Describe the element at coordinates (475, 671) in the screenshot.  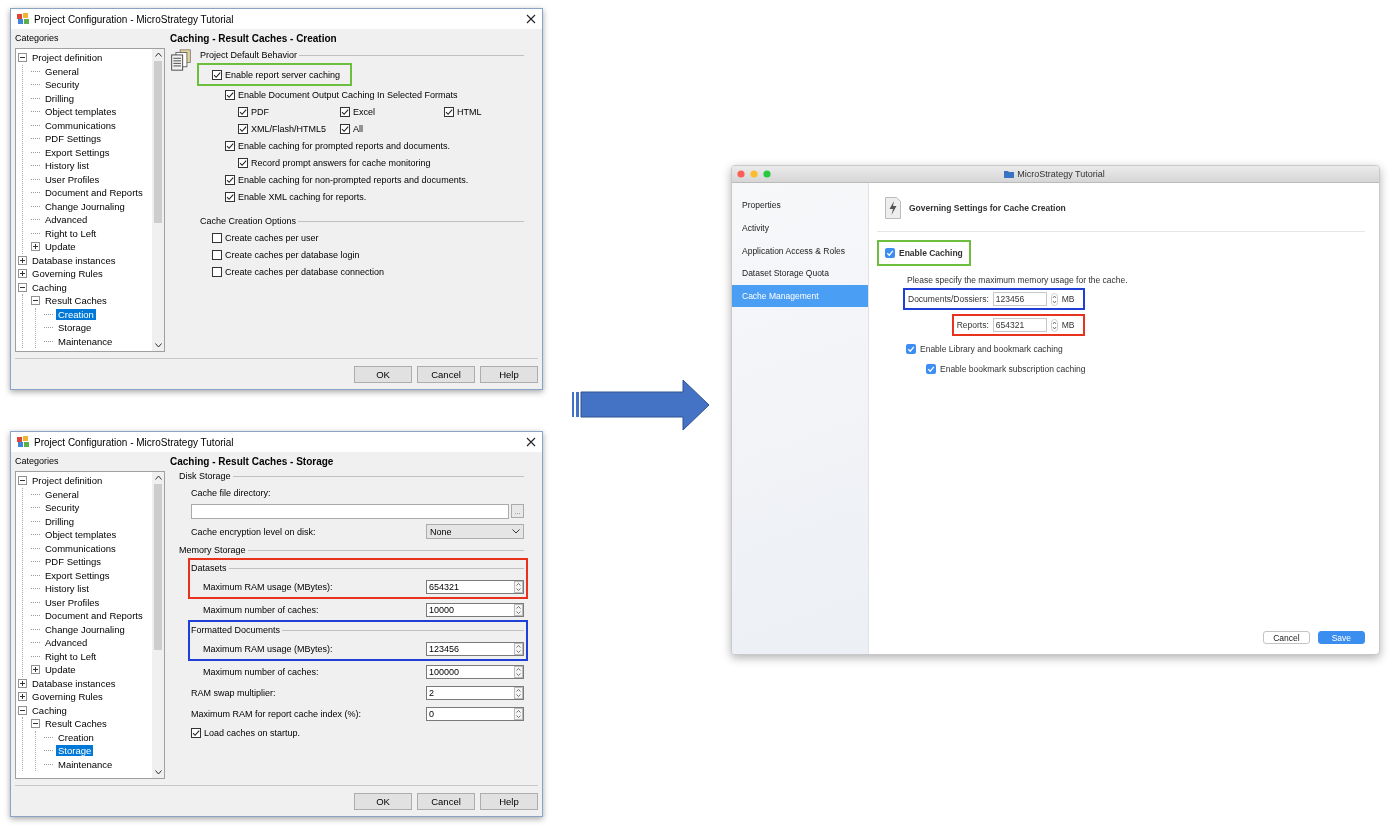
I see `number-field: 100000` at that location.